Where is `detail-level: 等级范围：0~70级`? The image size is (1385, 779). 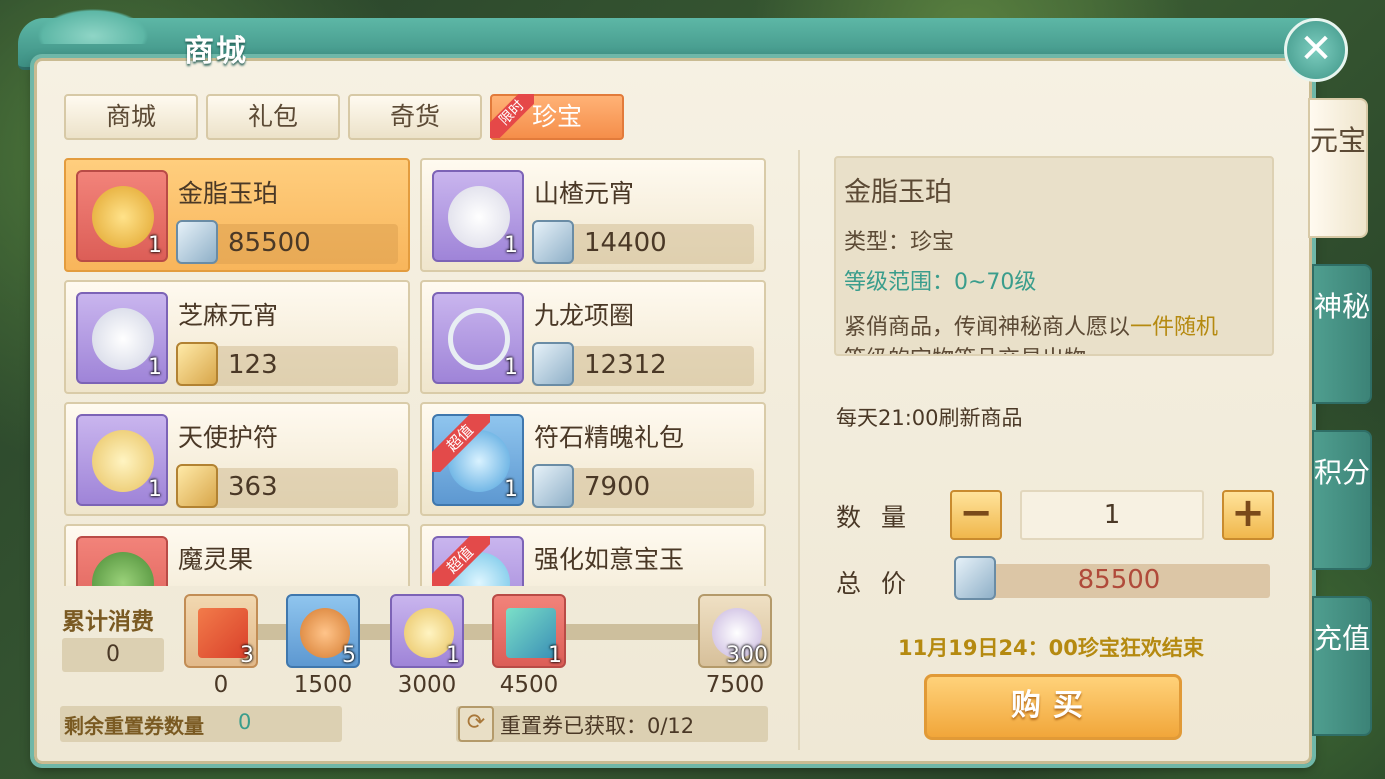
detail-level: 等级范围：0~70级 is located at coordinates (940, 282).